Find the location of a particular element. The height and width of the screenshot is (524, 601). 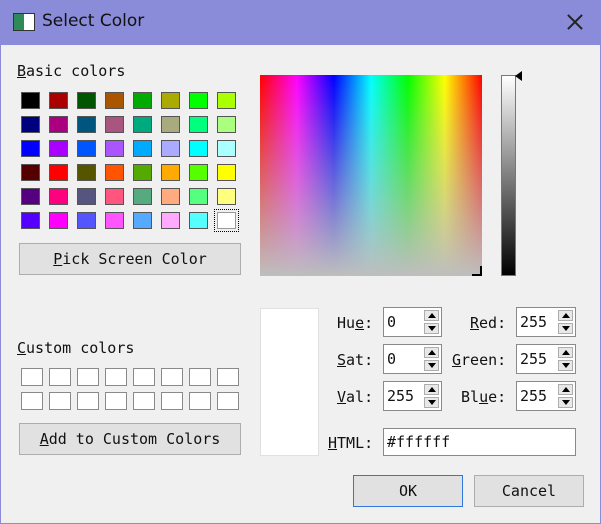

ok-button: OK is located at coordinates (408, 491).